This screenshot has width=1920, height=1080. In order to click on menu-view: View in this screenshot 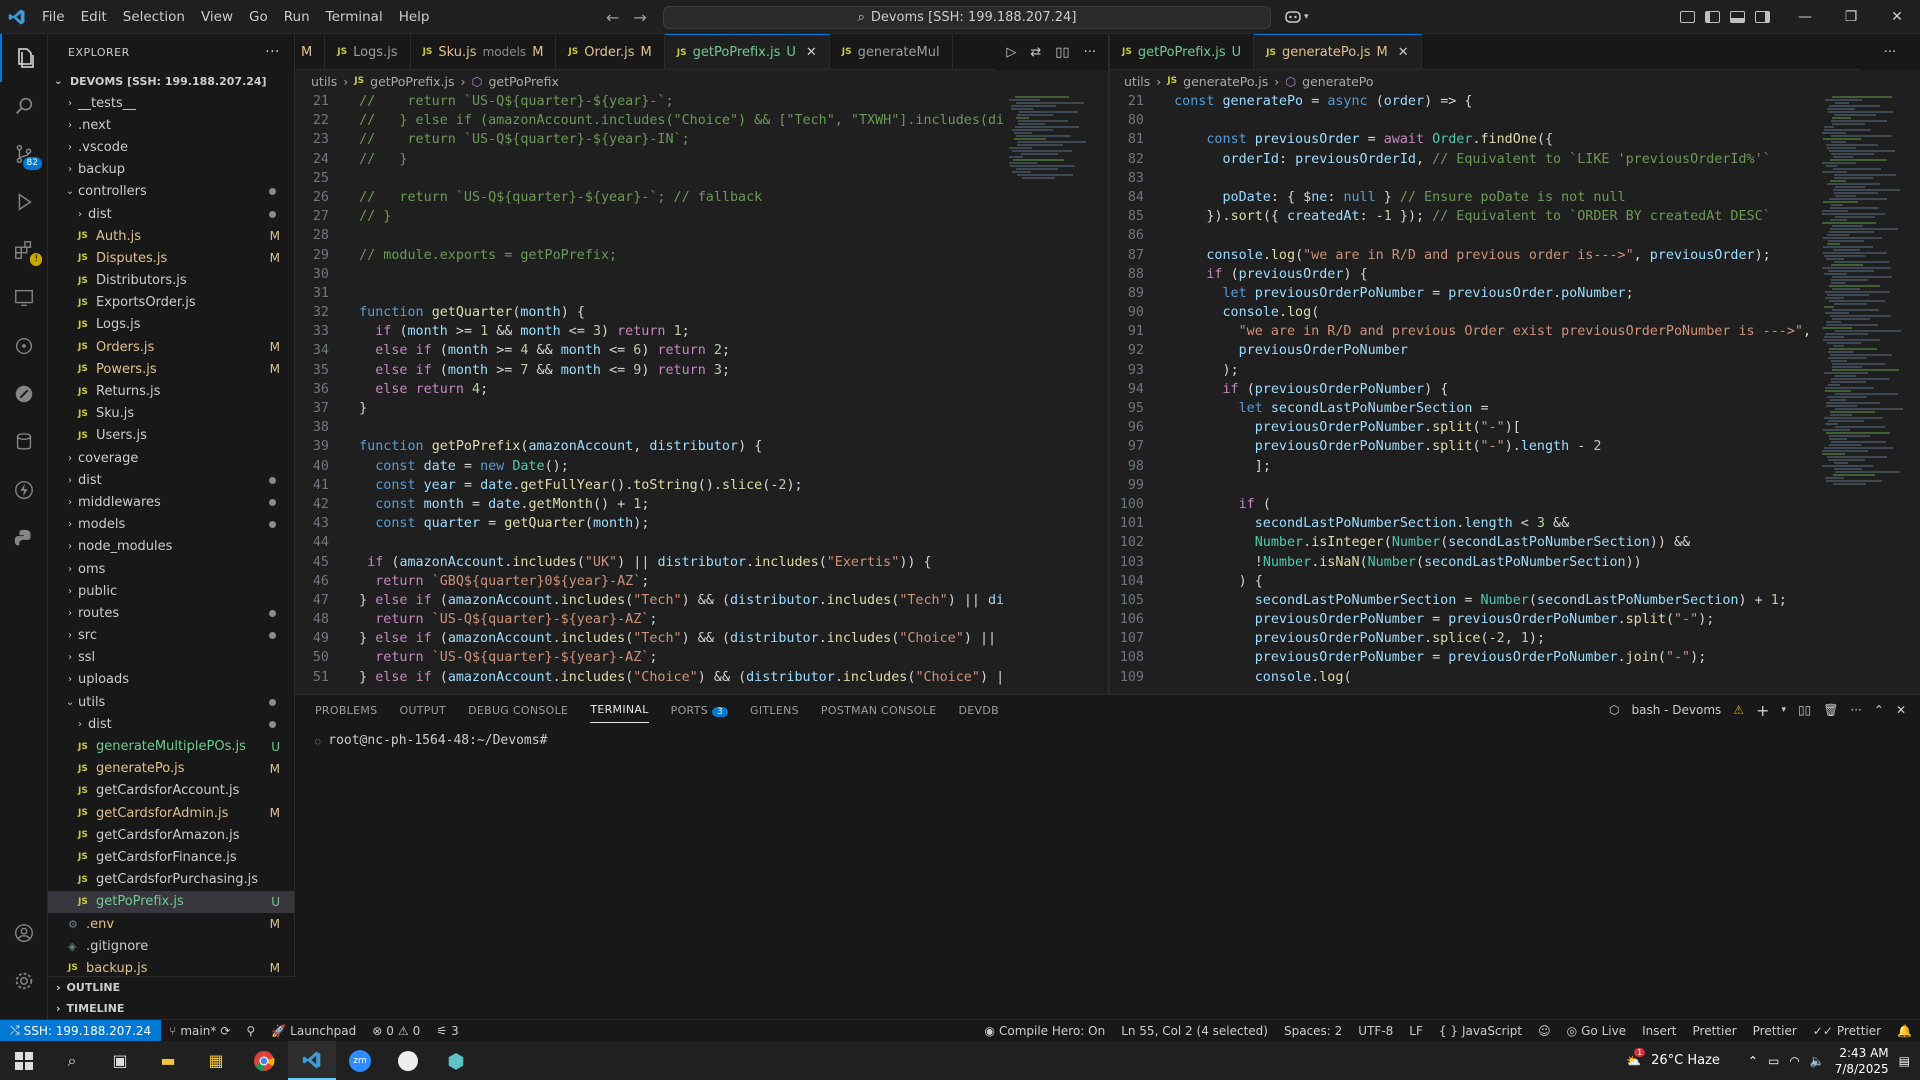, I will do `click(217, 17)`.